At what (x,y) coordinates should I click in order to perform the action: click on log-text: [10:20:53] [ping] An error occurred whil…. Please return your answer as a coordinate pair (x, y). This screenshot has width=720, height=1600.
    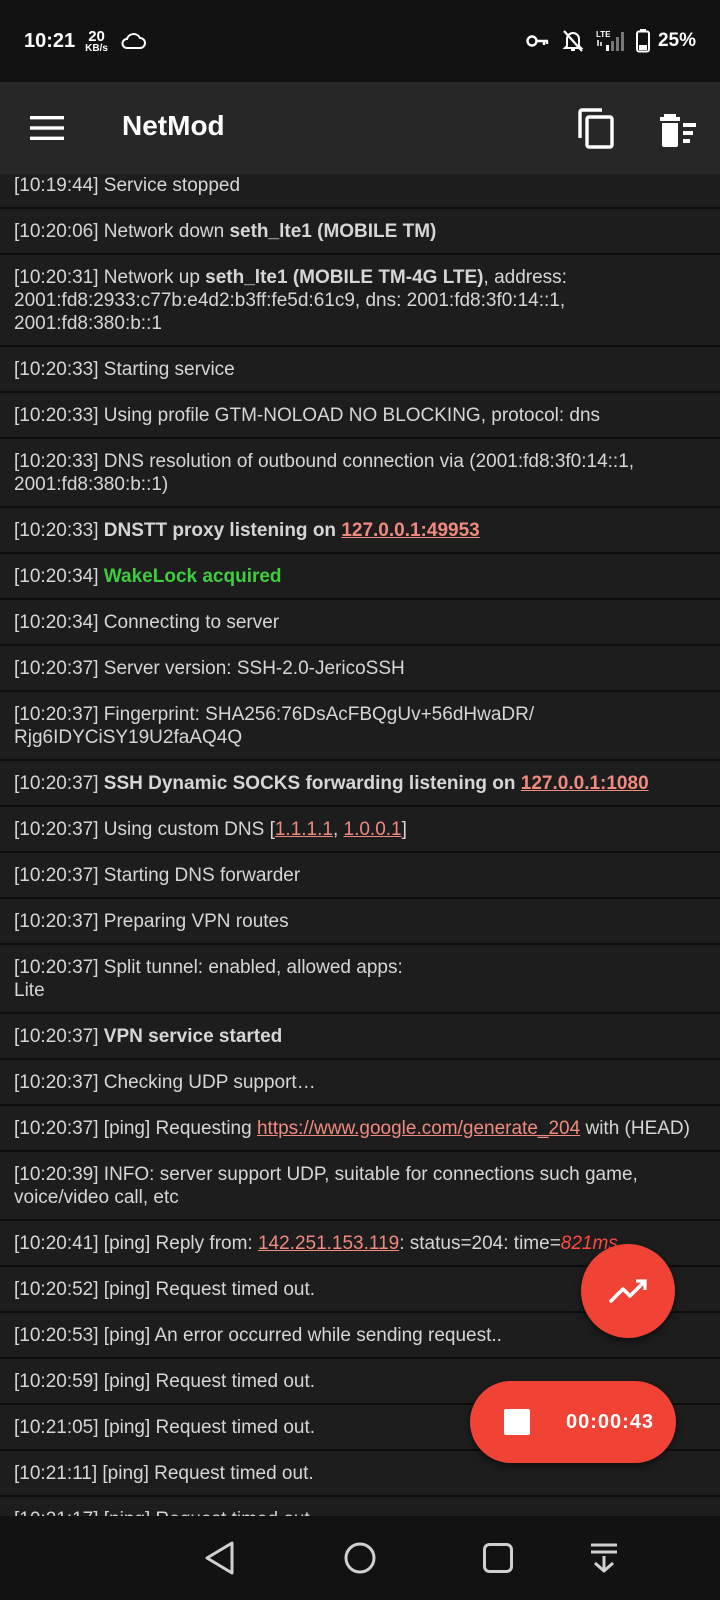
    Looking at the image, I should click on (258, 1335).